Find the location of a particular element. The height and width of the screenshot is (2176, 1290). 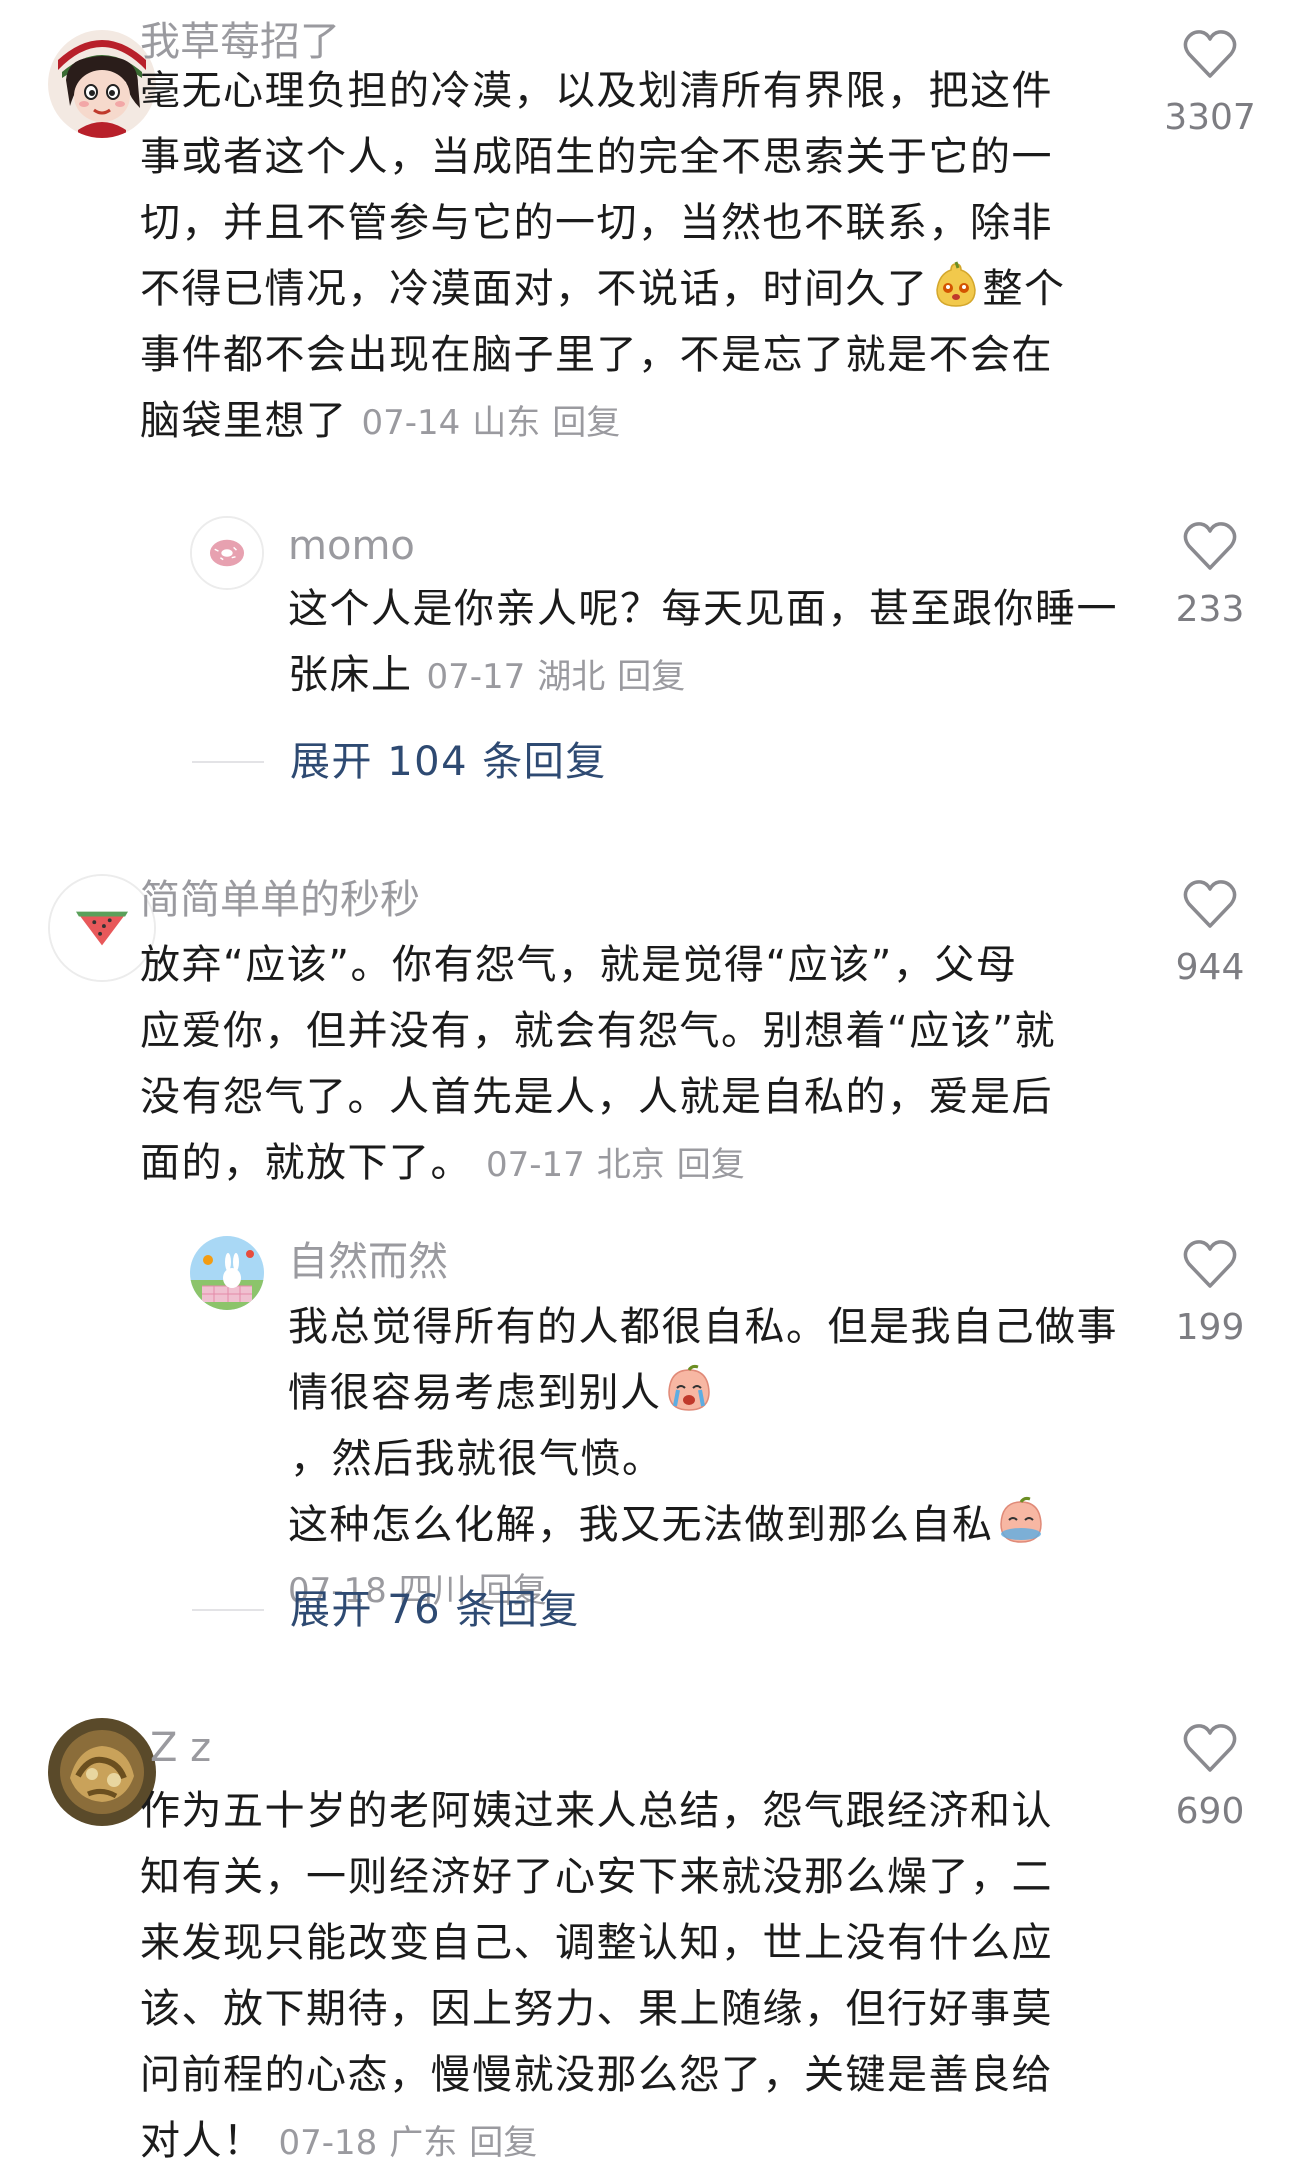

comment-text-segment: 张床上 is located at coordinates (350, 675).